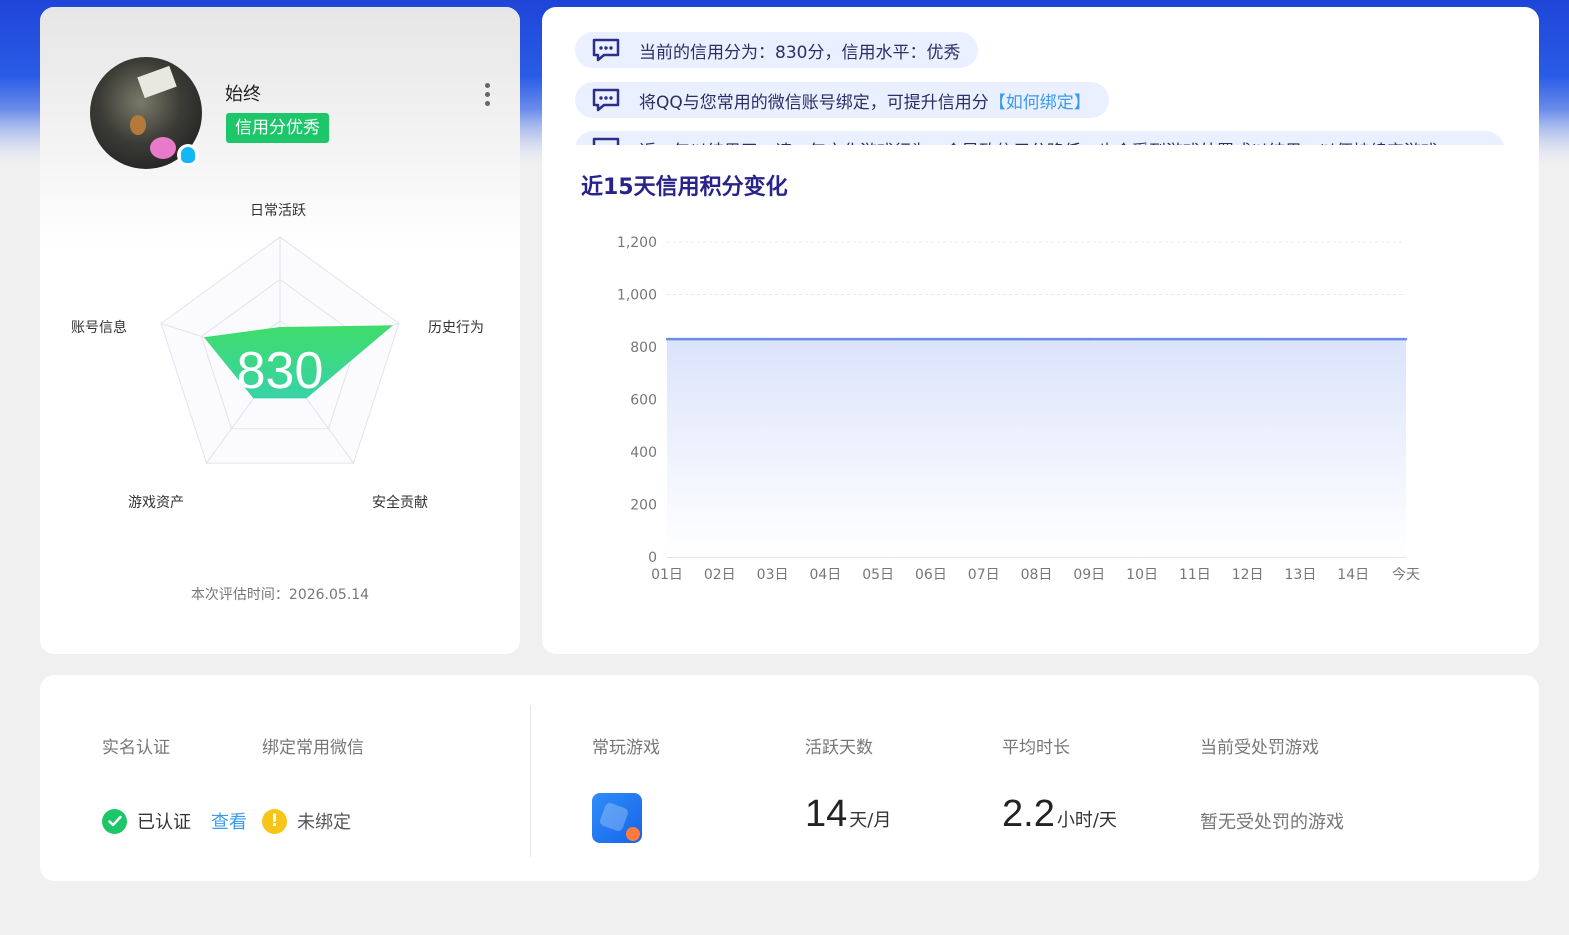 The image size is (1569, 935). Describe the element at coordinates (1272, 822) in the screenshot. I see `no-penalty-text: 暂无受处罚的游戏` at that location.